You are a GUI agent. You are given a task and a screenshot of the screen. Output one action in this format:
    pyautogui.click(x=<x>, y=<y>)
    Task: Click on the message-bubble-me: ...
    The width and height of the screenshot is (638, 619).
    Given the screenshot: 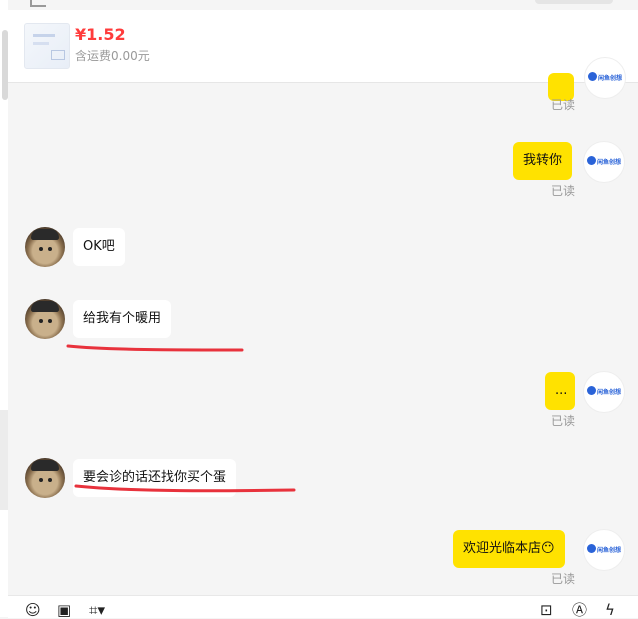 What is the action you would take?
    pyautogui.click(x=560, y=391)
    